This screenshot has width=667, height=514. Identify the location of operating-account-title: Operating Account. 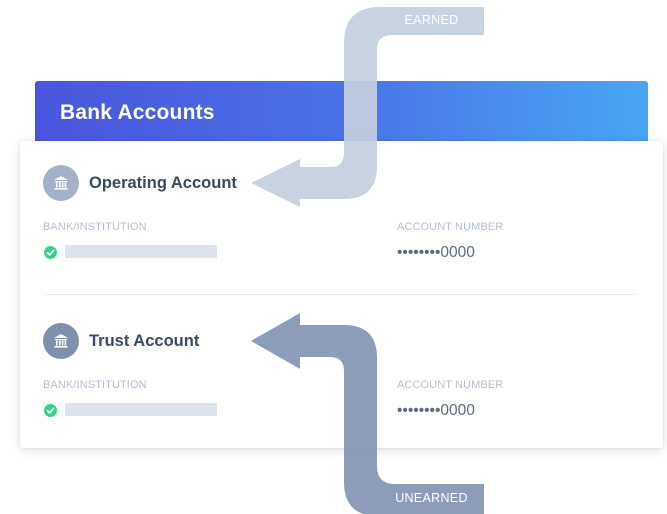
(163, 183).